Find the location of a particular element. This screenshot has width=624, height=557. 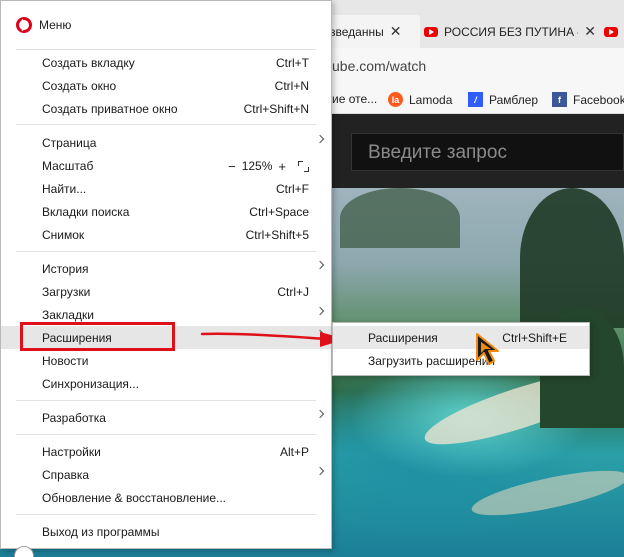

menu-item-label: Закладки is located at coordinates (68, 314).